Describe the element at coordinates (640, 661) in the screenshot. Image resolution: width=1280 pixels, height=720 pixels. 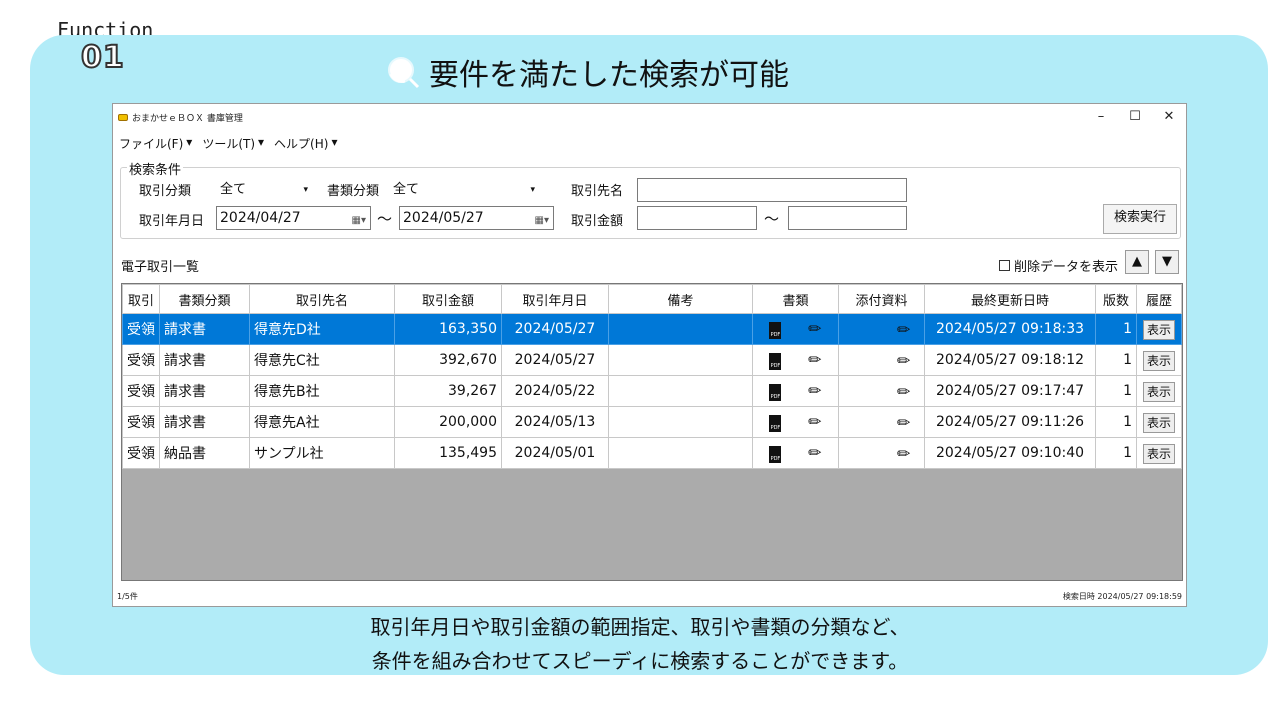
I see `caption-line-2: 条件を組み合わせてスピーディに検索することができます。` at that location.